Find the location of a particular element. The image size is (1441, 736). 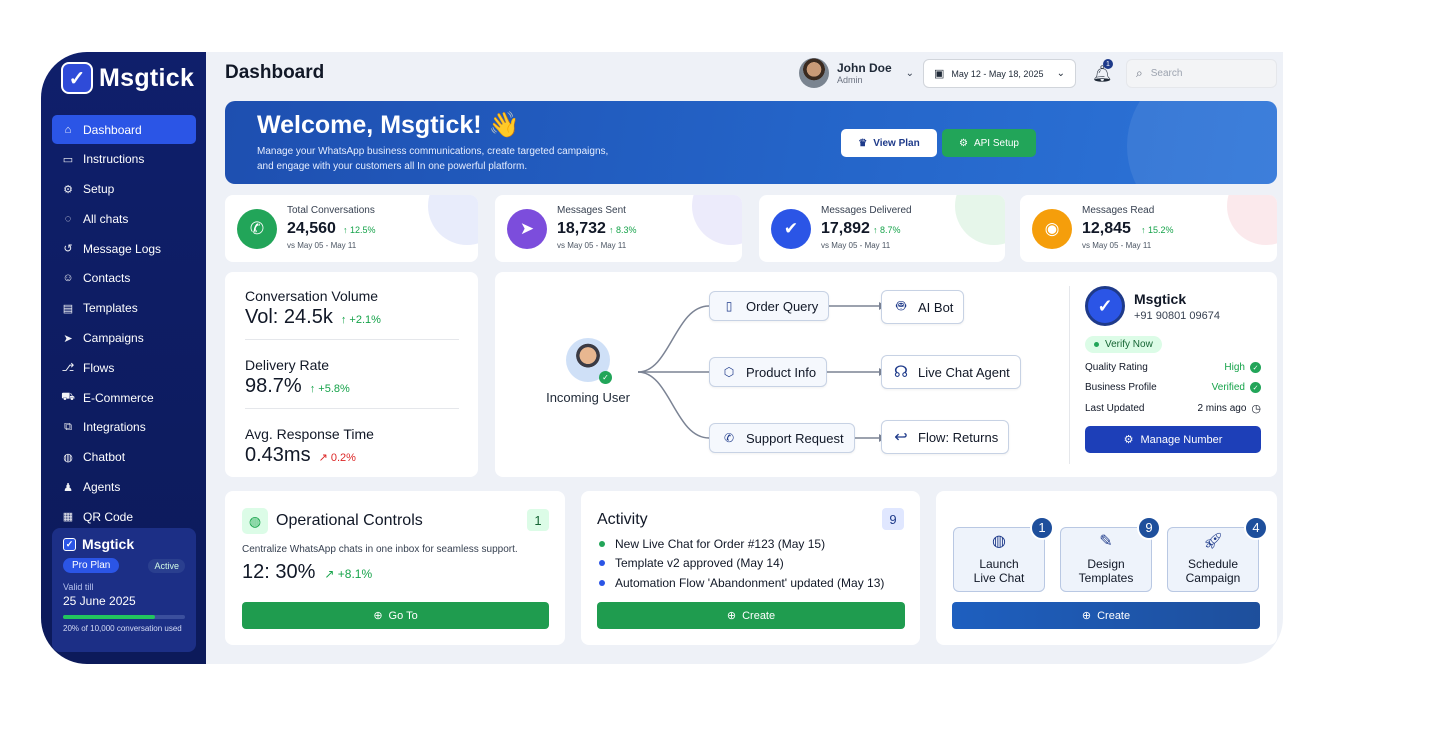

row-label: Business Profile is located at coordinates (1121, 387).